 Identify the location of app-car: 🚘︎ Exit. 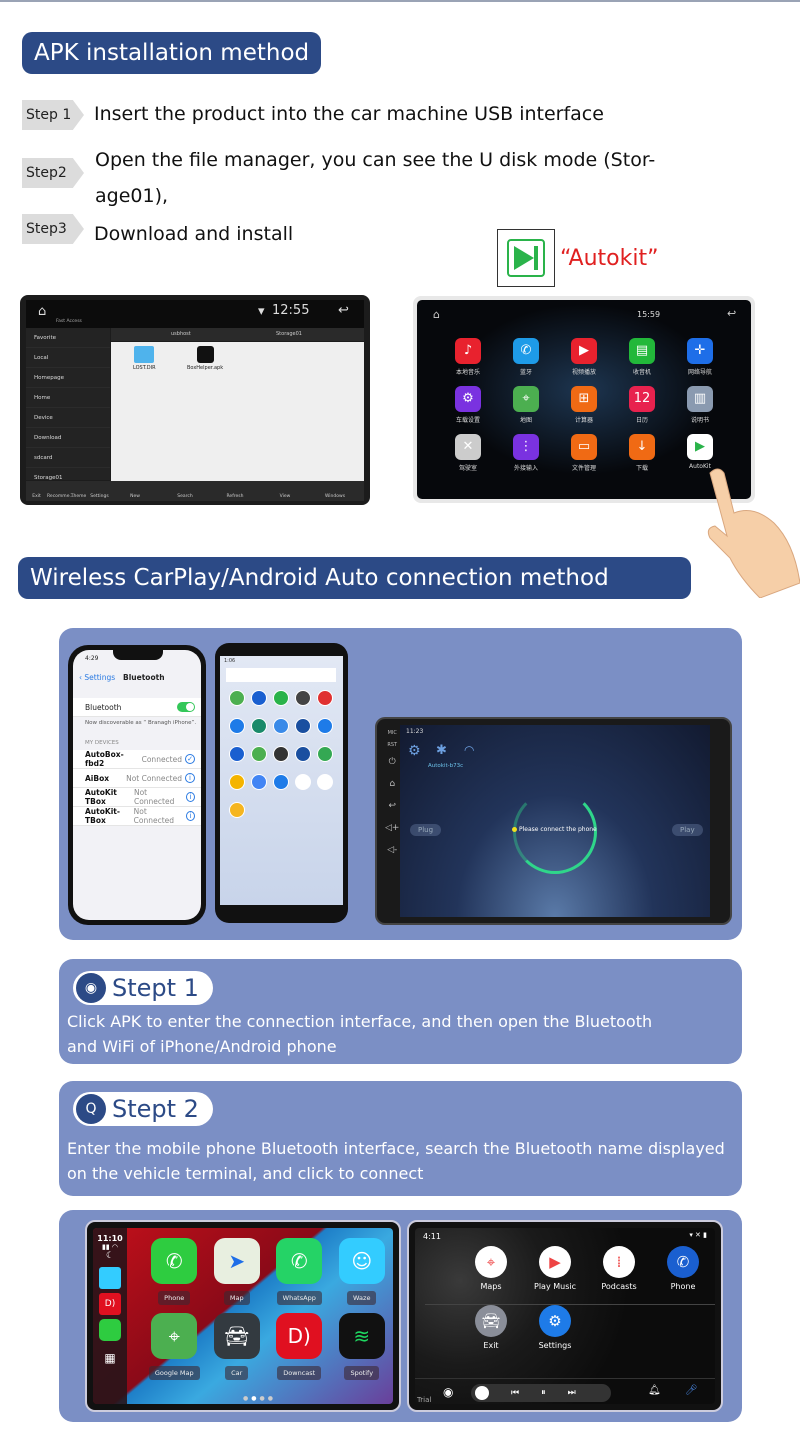
(491, 1327).